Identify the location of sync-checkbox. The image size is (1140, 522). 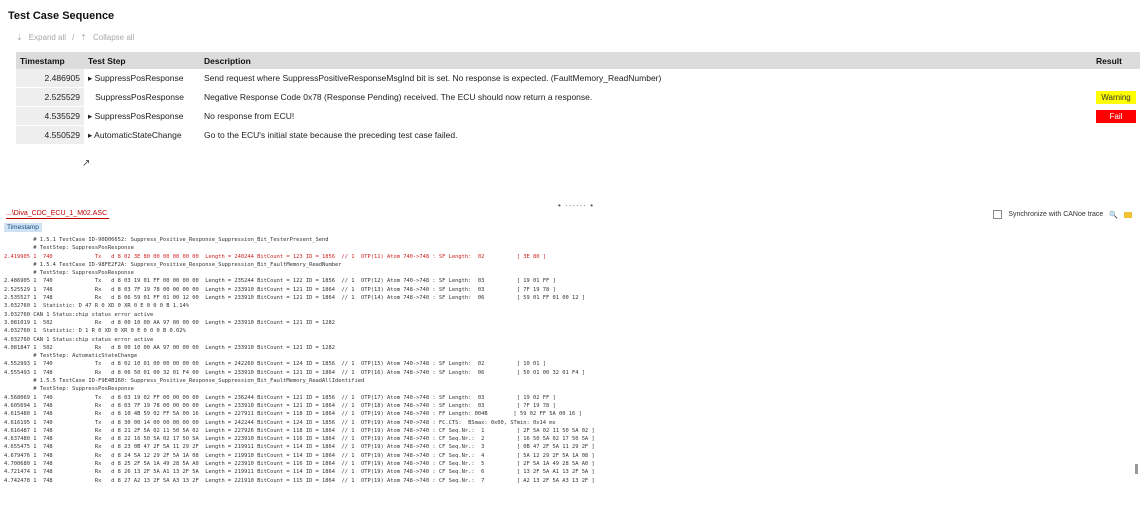
(998, 214).